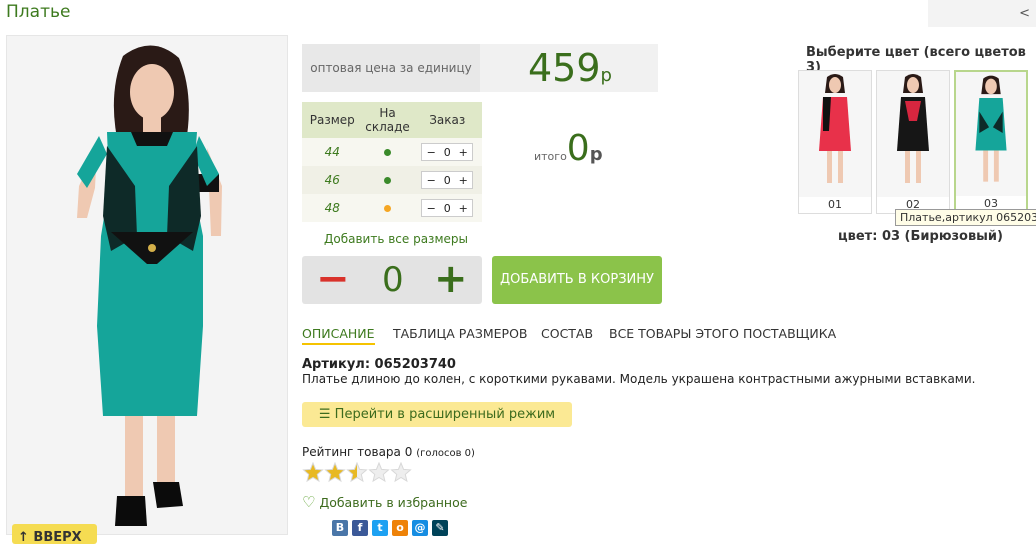  What do you see at coordinates (606, 75) in the screenshot?
I see `price-currency: р` at bounding box center [606, 75].